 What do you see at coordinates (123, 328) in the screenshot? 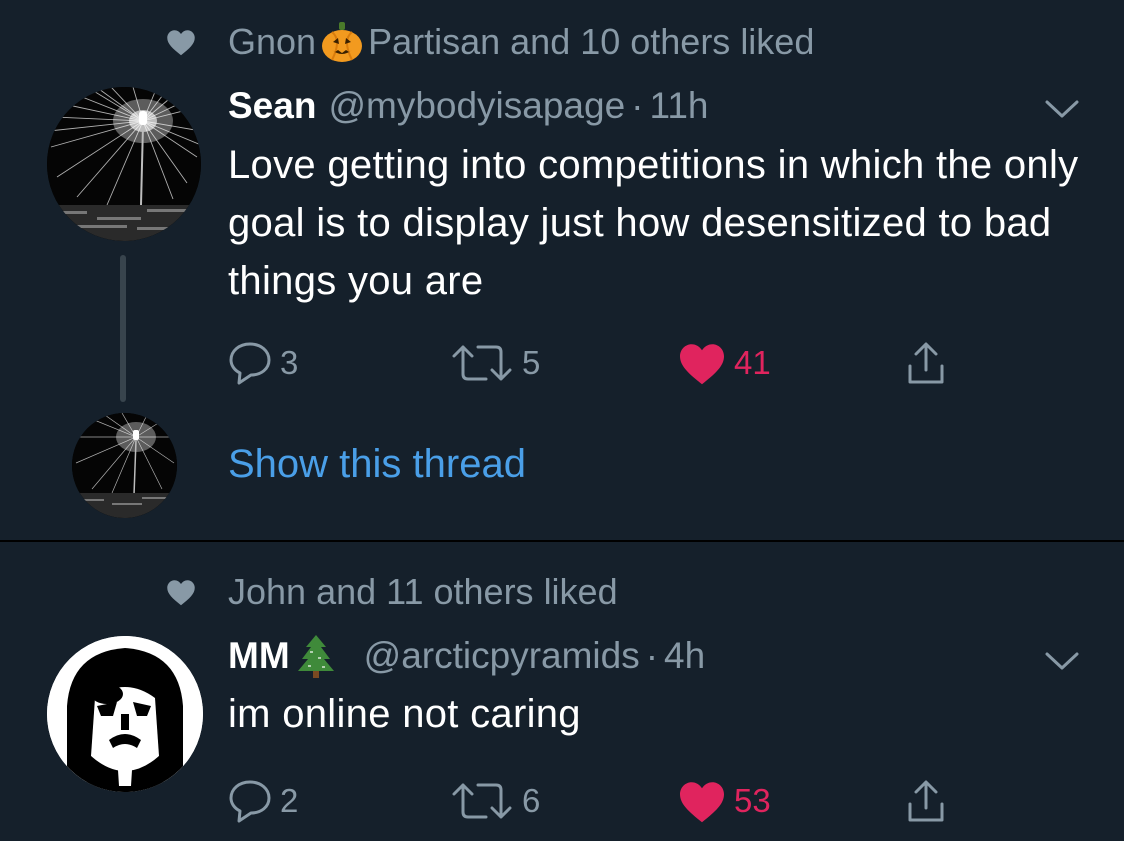
I see `thread-connector` at bounding box center [123, 328].